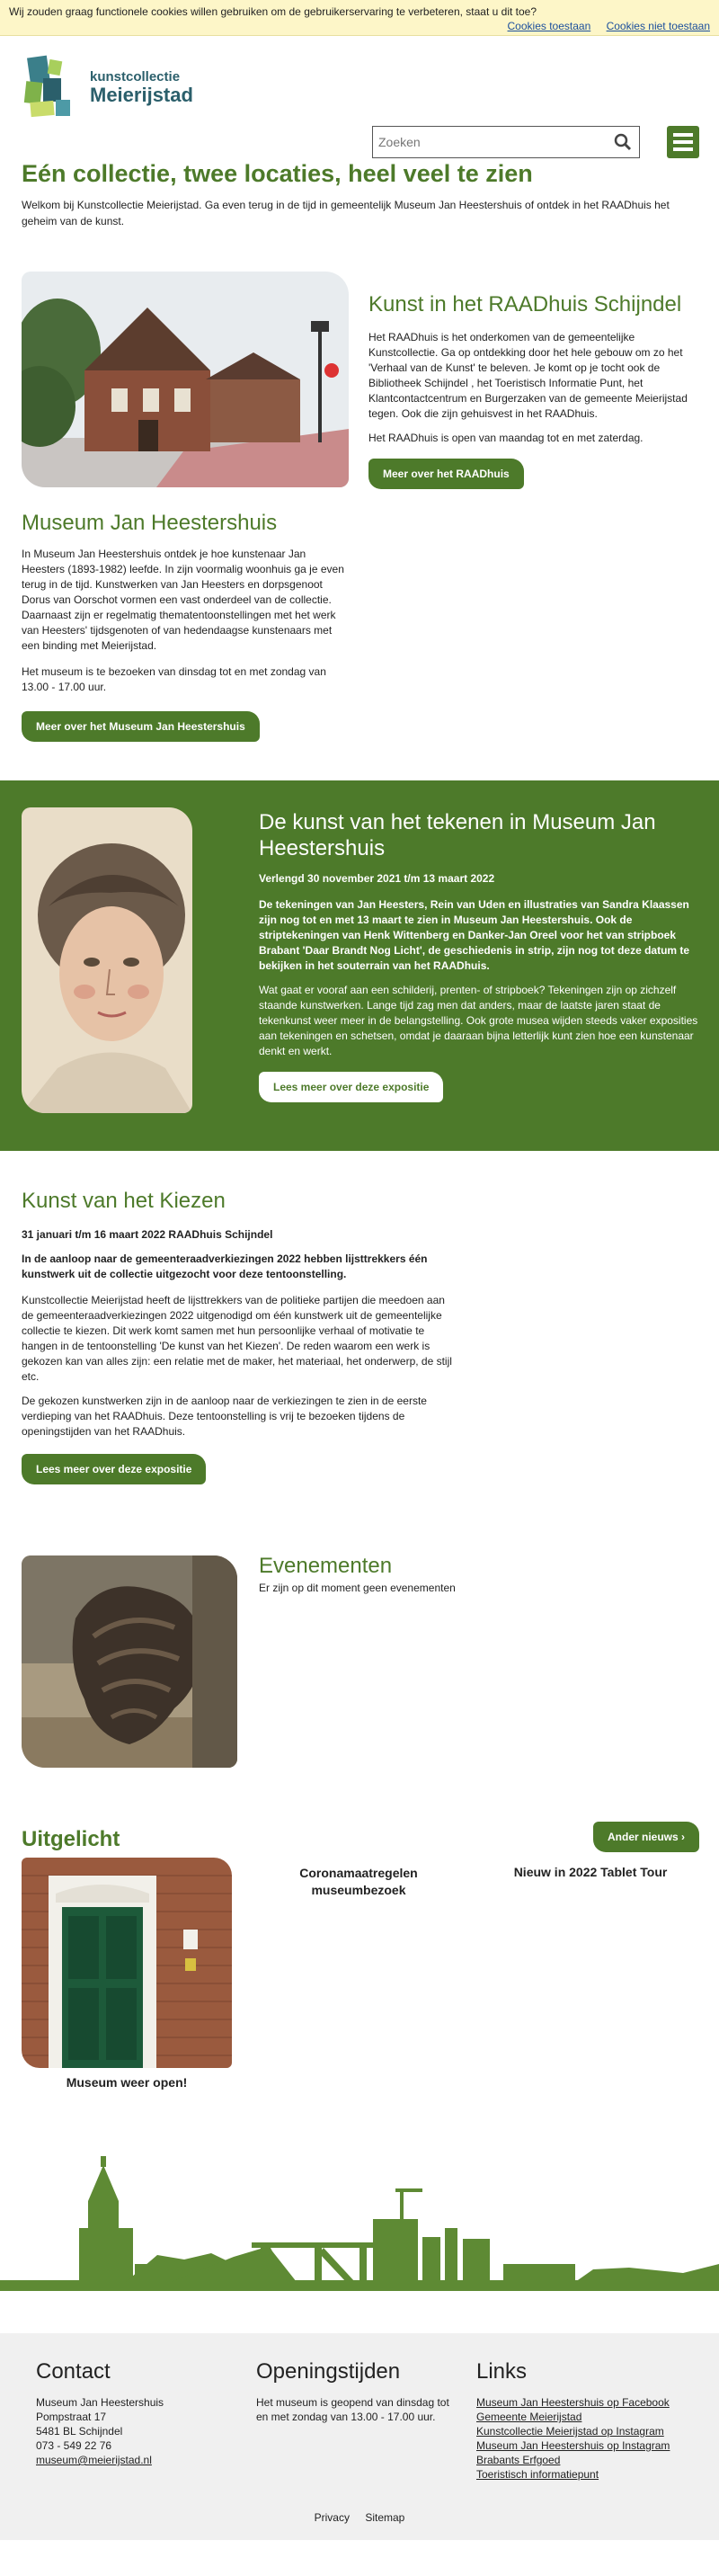 Image resolution: width=719 pixels, height=2576 pixels. Describe the element at coordinates (570, 2431) in the screenshot. I see `footer-link: Kunstcollectie Meierijstad op Instagram` at that location.